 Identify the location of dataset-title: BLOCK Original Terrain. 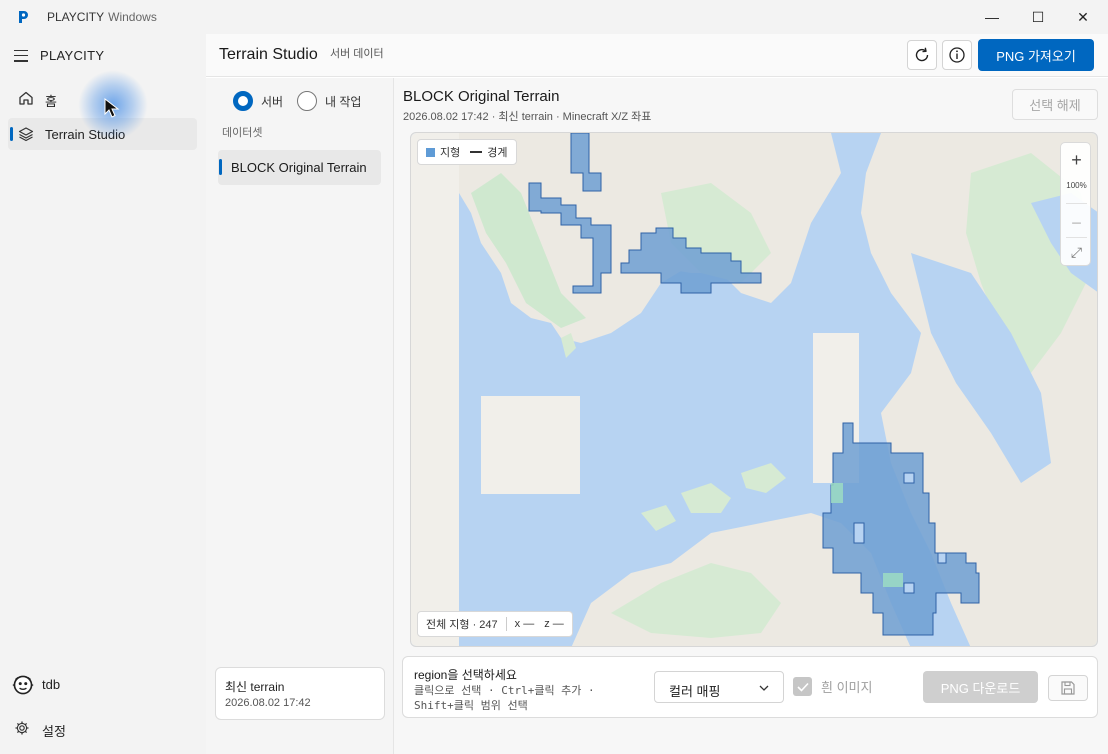
(481, 96).